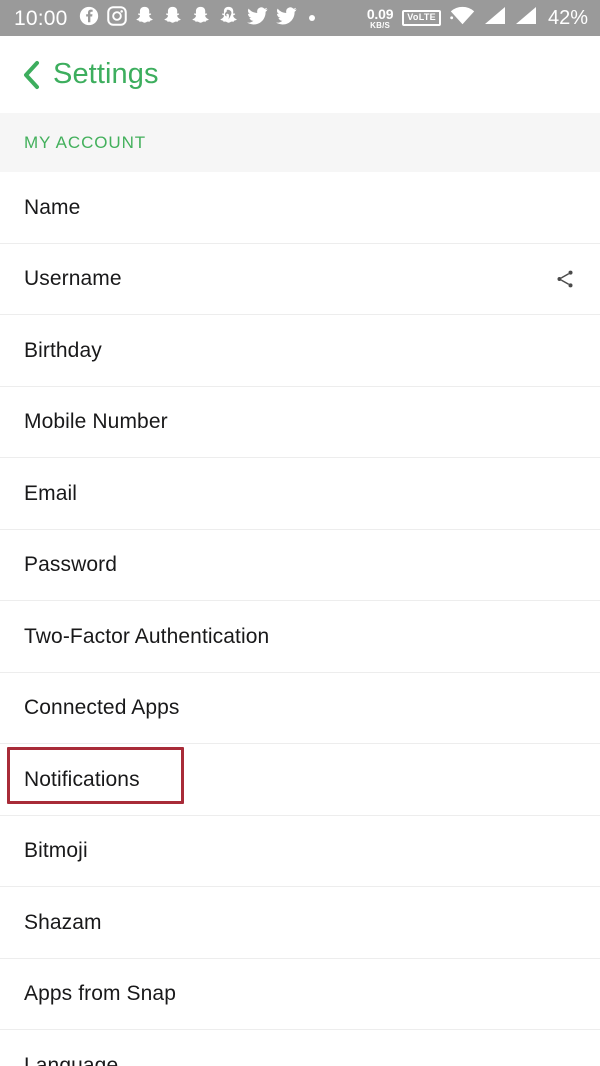  I want to click on volte-badge: VoLTE, so click(421, 18).